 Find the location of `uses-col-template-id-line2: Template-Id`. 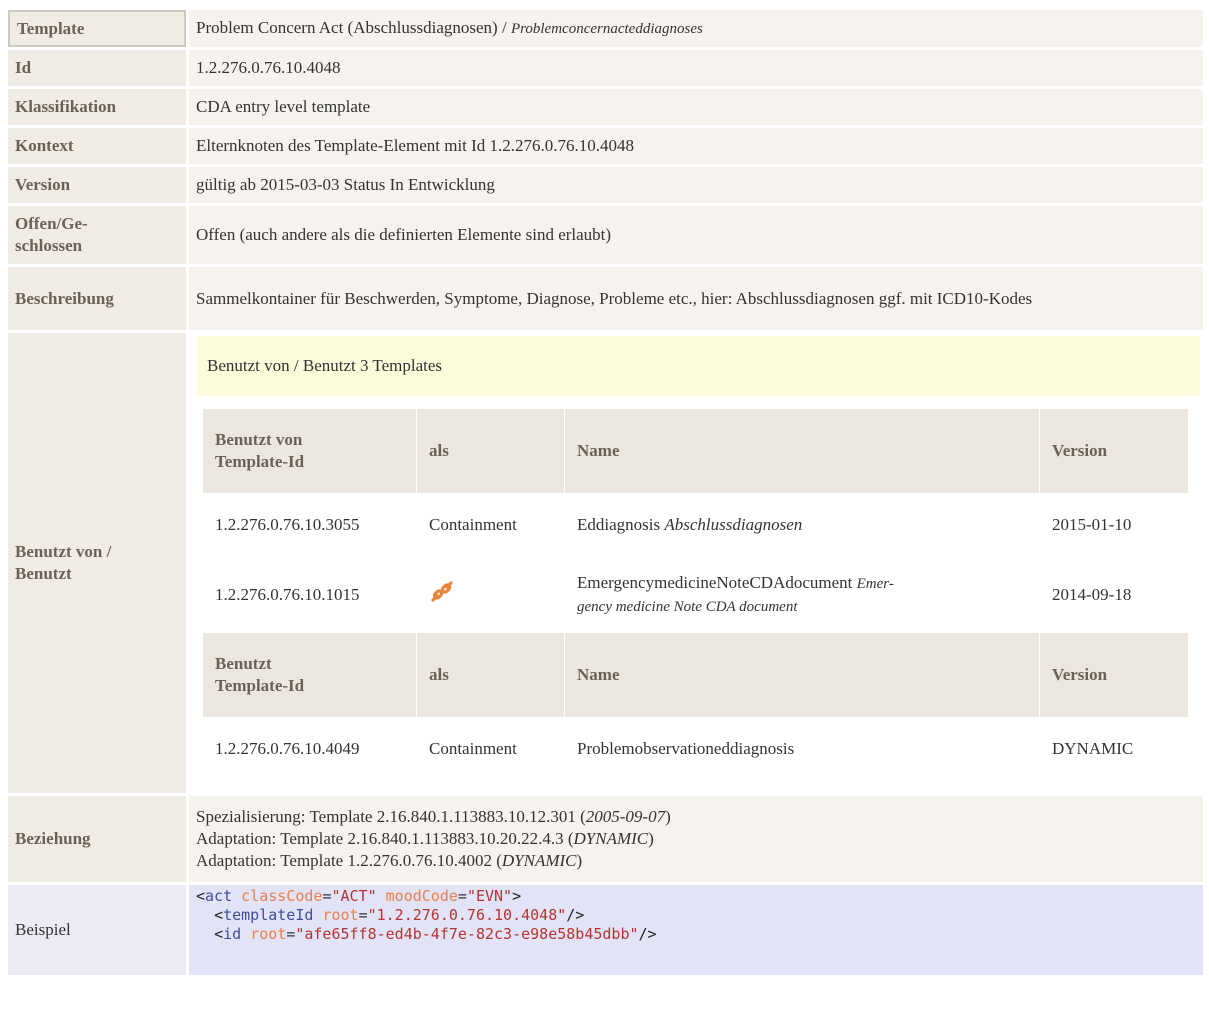

uses-col-template-id-line2: Template-Id is located at coordinates (260, 685).